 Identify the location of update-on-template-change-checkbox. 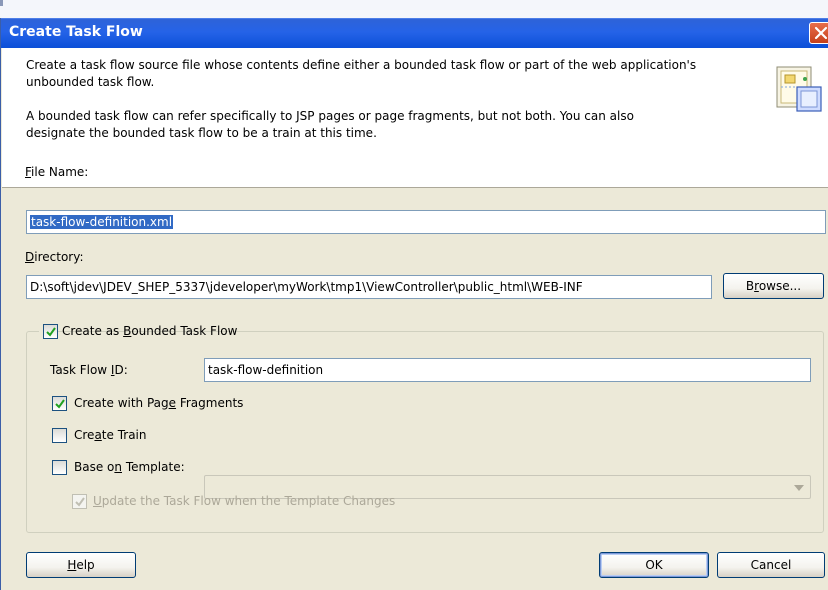
(79, 501).